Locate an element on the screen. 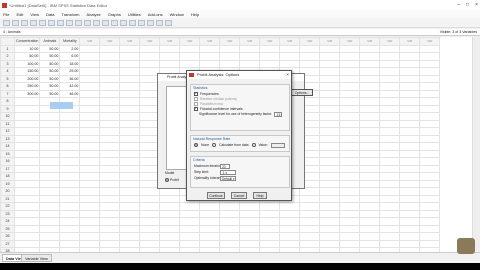 This screenshot has height=270, width=480. frequencies-checkbox: ✓ is located at coordinates (196, 93).